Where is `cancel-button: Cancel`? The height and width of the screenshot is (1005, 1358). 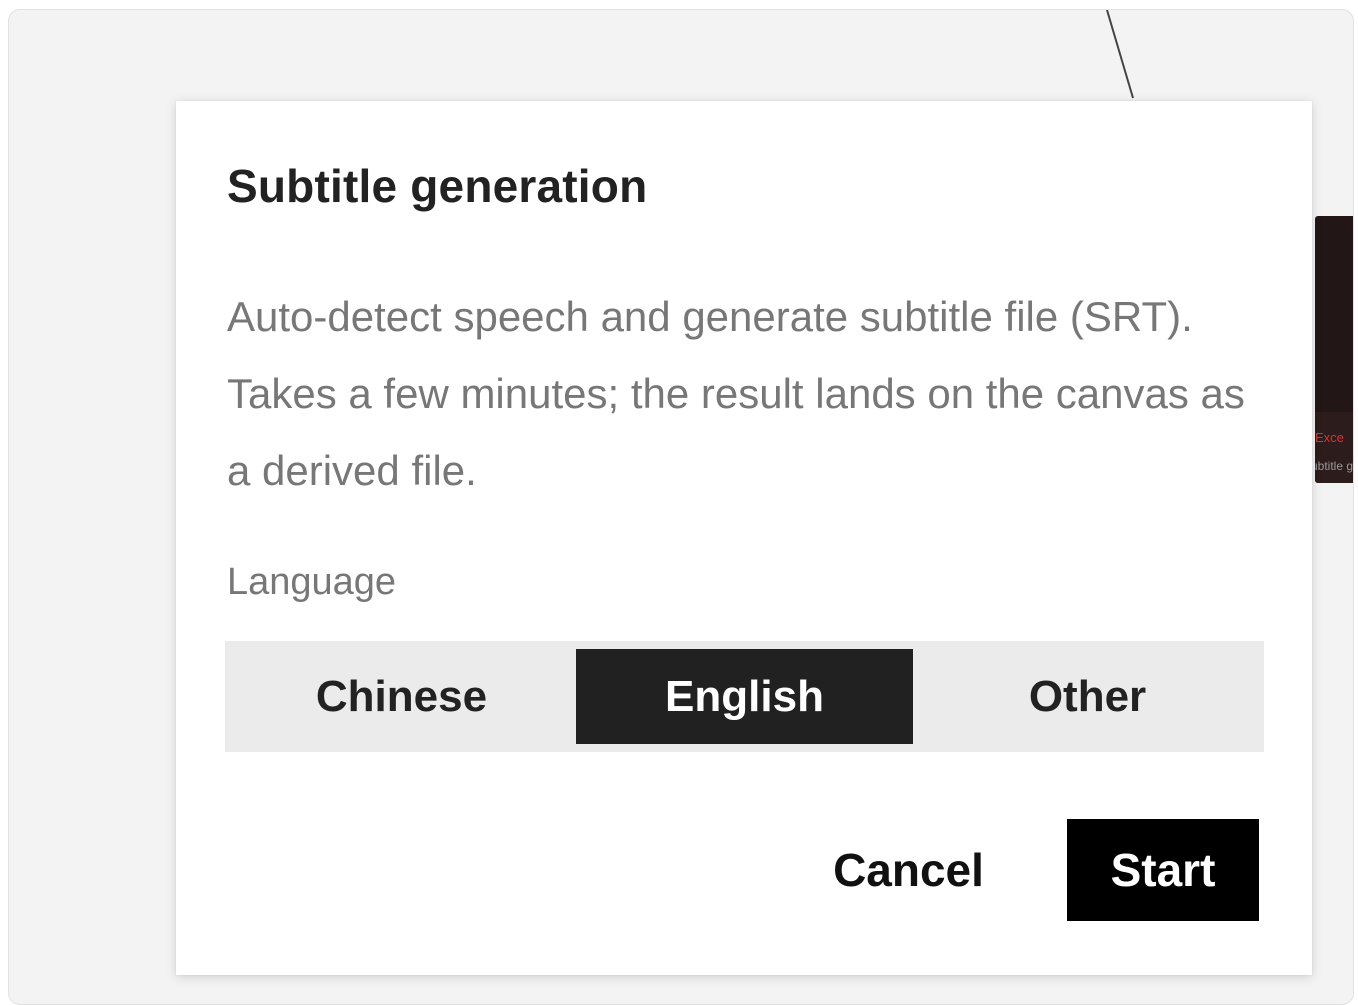
cancel-button: Cancel is located at coordinates (908, 870).